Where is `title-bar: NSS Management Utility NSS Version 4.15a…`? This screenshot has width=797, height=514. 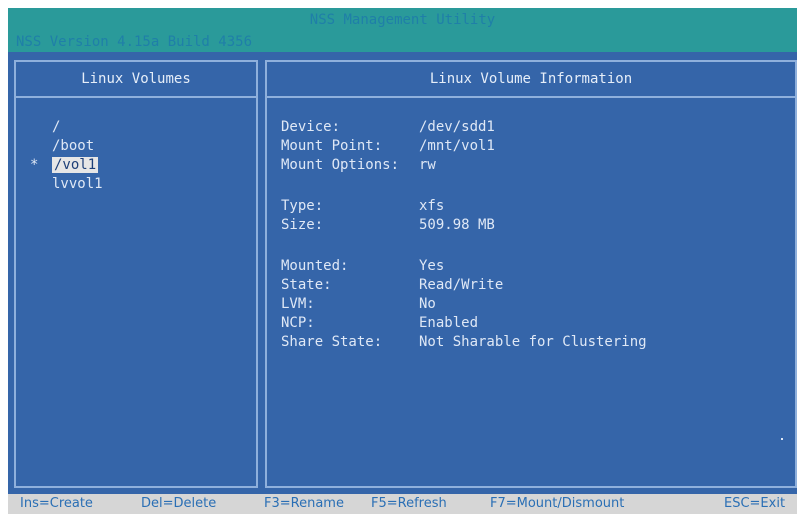
title-bar: NSS Management Utility NSS Version 4.15a… is located at coordinates (402, 30).